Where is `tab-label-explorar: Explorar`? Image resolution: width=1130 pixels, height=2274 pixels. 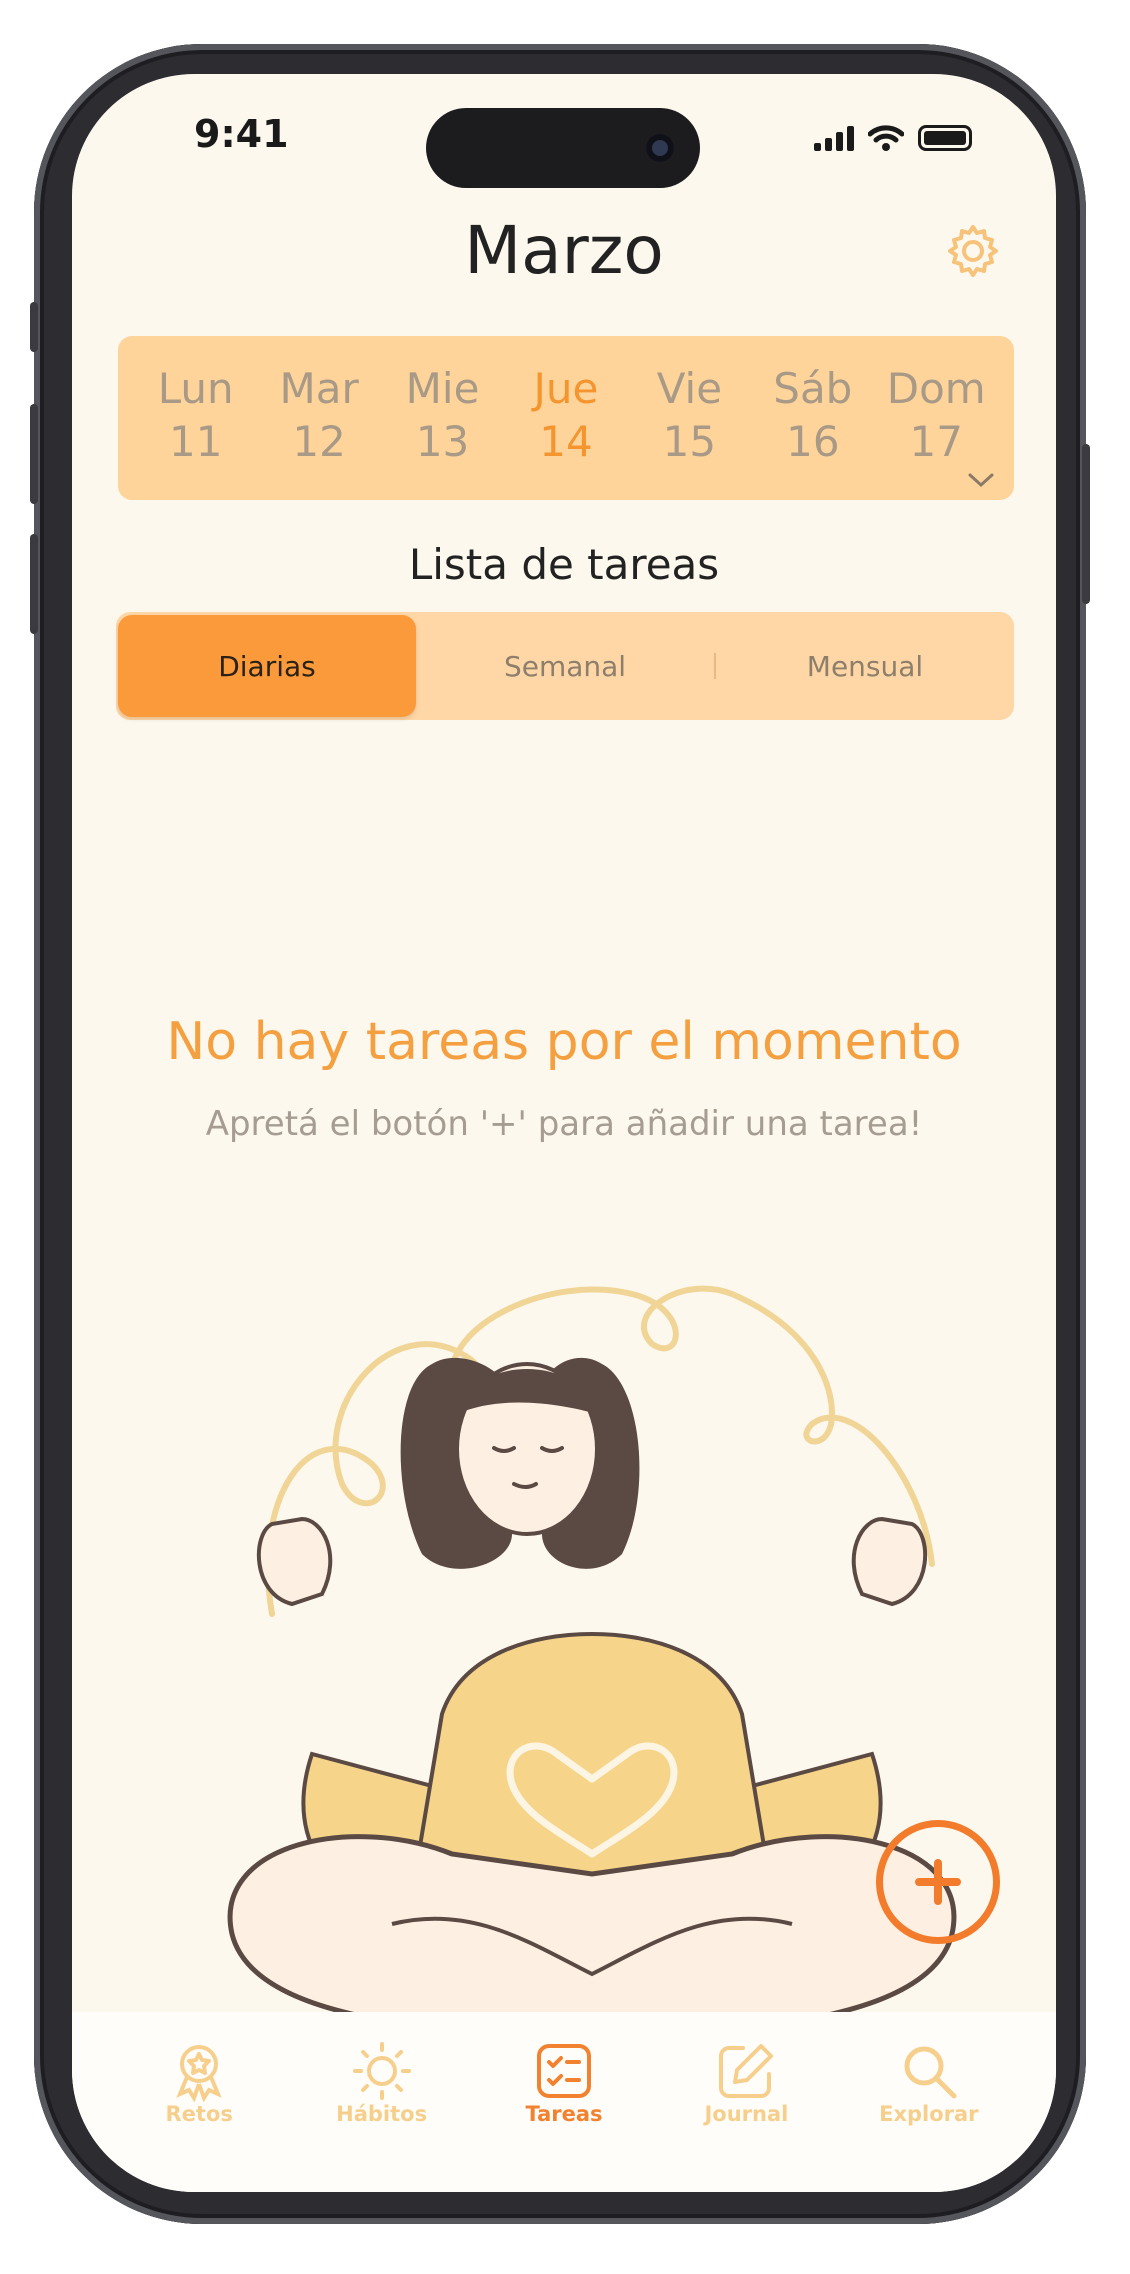 tab-label-explorar: Explorar is located at coordinates (929, 2114).